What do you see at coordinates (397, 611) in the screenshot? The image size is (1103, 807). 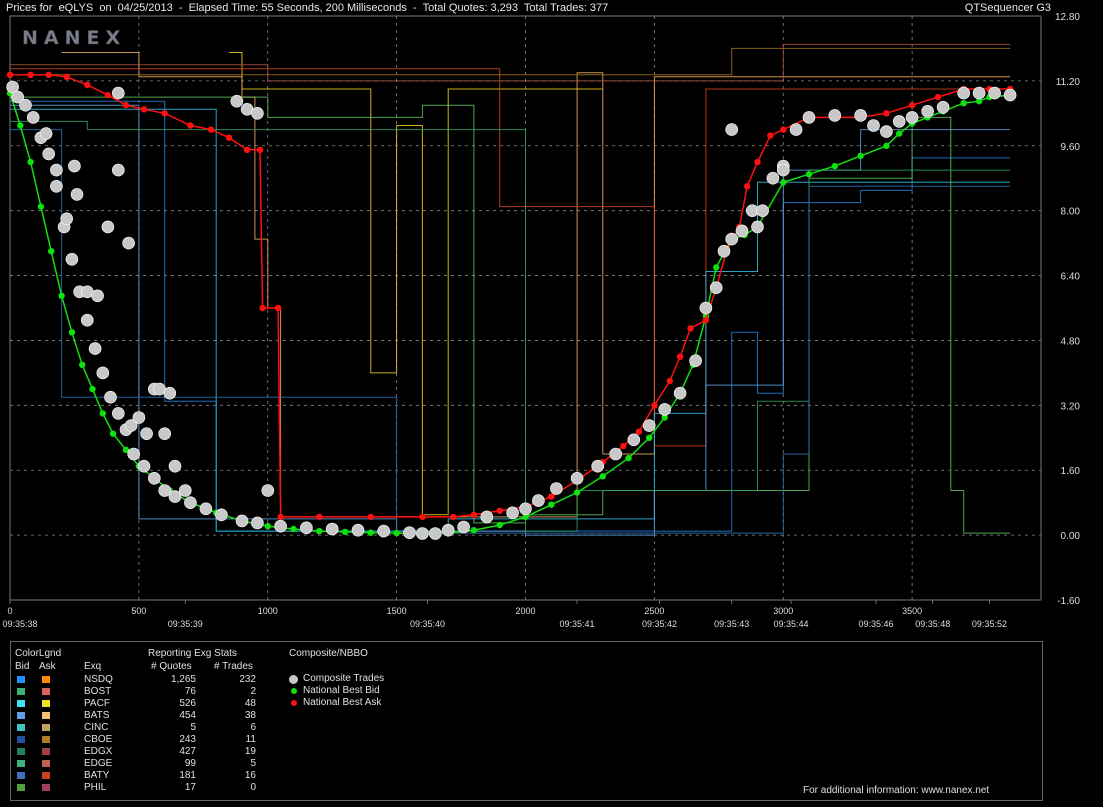 I see `x-tick-label: 1500` at bounding box center [397, 611].